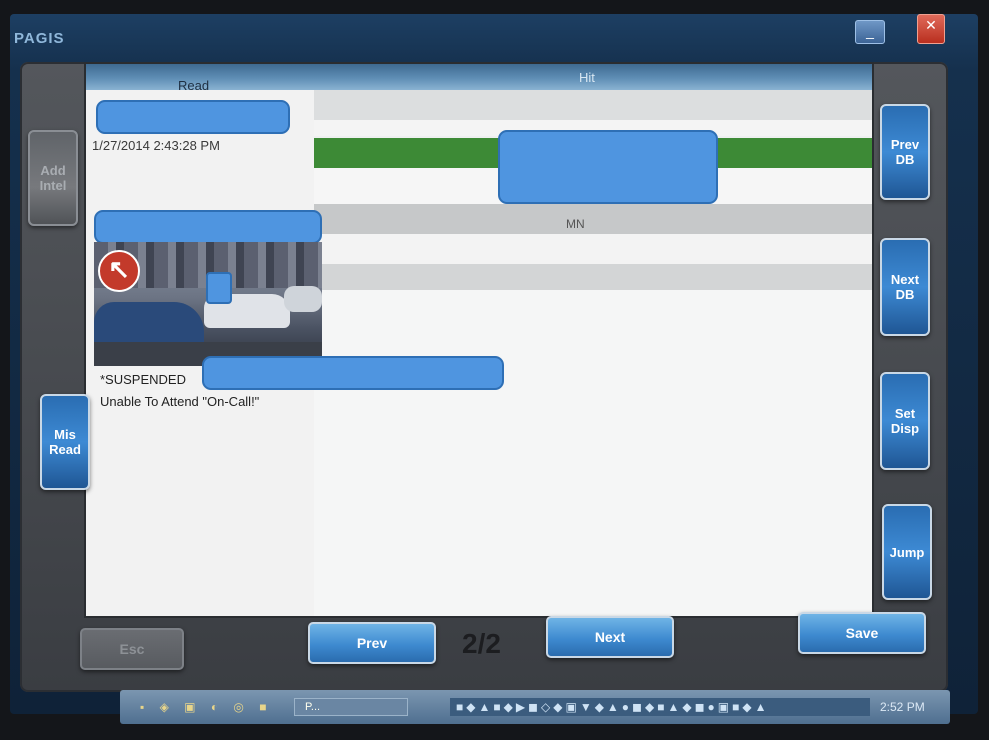 Image resolution: width=989 pixels, height=740 pixels. What do you see at coordinates (180, 401) in the screenshot?
I see `read-note: Unable To Attend "On-Call!"` at bounding box center [180, 401].